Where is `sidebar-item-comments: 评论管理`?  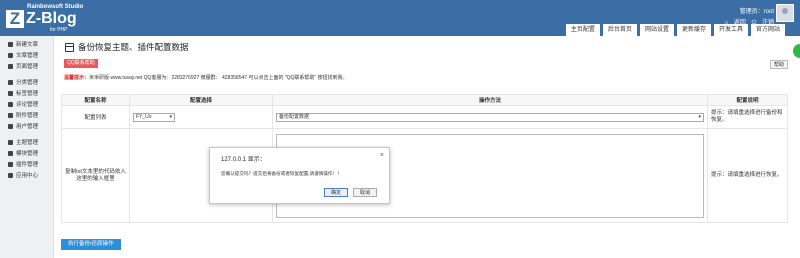 sidebar-item-comments: 评论管理 is located at coordinates (26, 105).